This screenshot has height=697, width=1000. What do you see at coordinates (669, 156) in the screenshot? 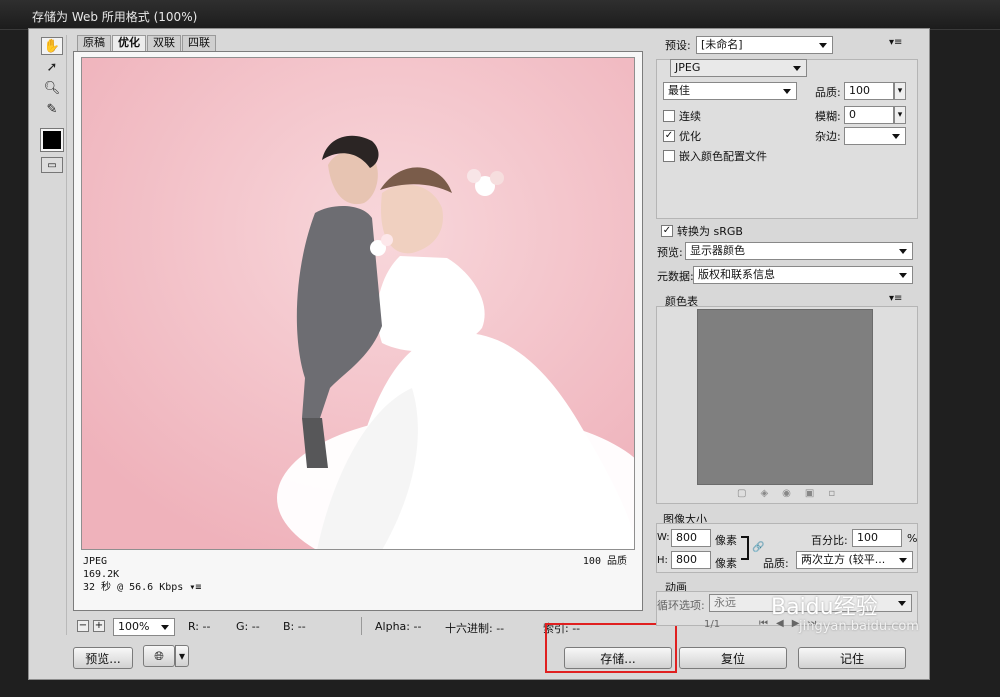
I see `embed-profile-checkbox` at bounding box center [669, 156].